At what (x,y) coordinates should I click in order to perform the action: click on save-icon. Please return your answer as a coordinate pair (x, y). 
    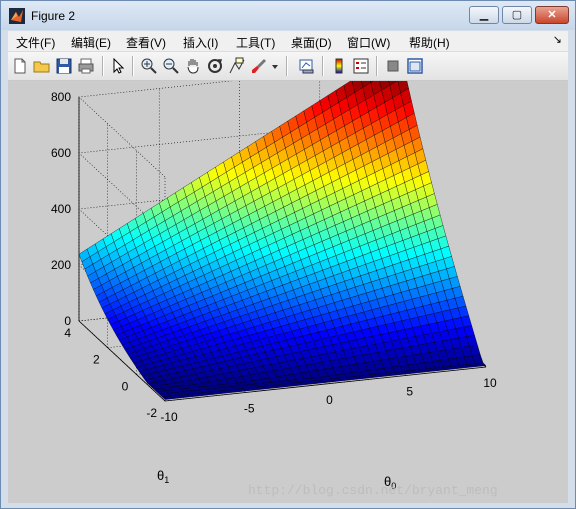
    Looking at the image, I should click on (64, 66).